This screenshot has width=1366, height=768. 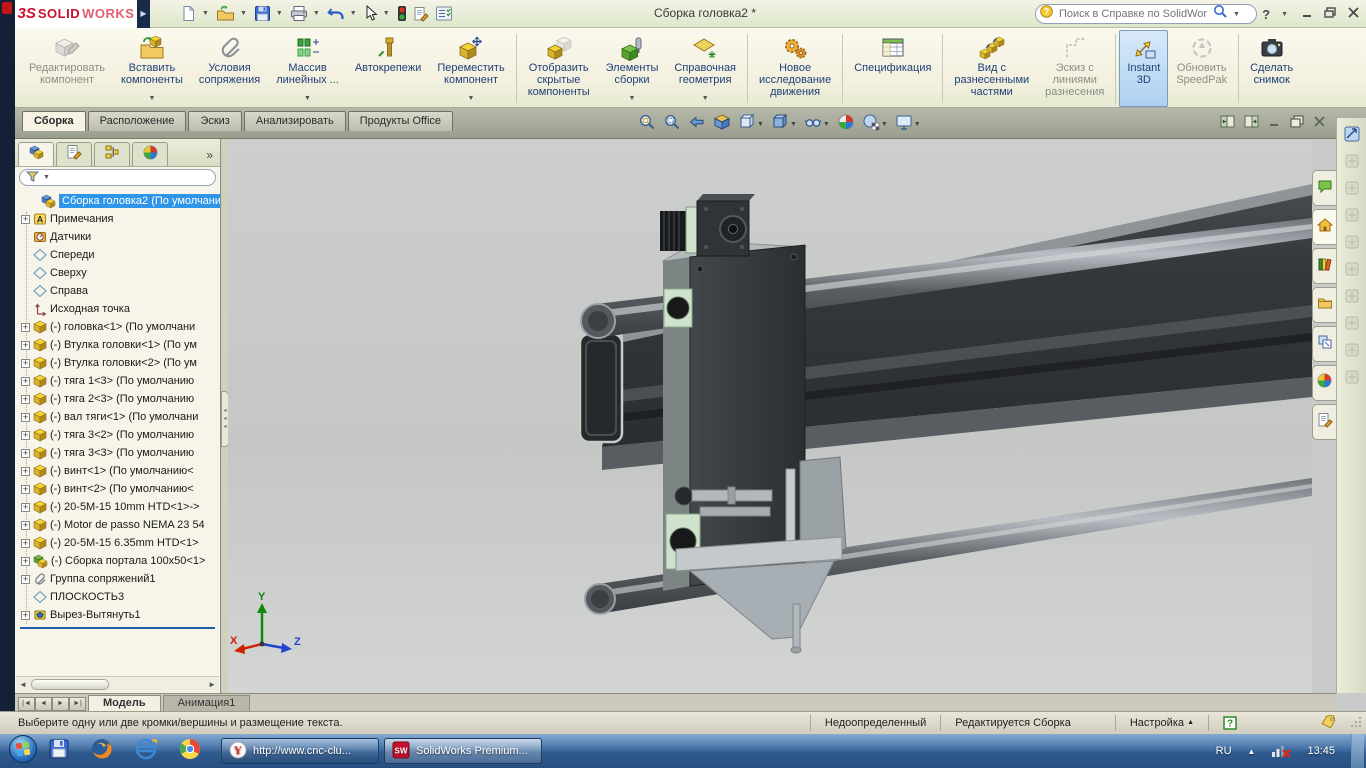 What do you see at coordinates (1319, 124) in the screenshot?
I see `window-close-button` at bounding box center [1319, 124].